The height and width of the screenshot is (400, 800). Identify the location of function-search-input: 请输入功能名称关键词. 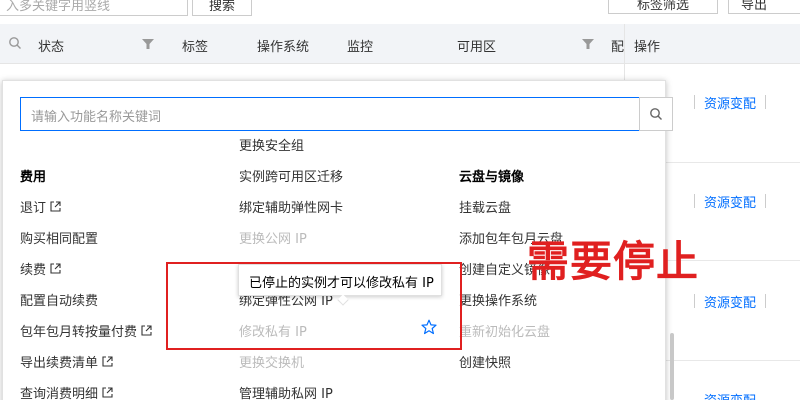
(330, 114).